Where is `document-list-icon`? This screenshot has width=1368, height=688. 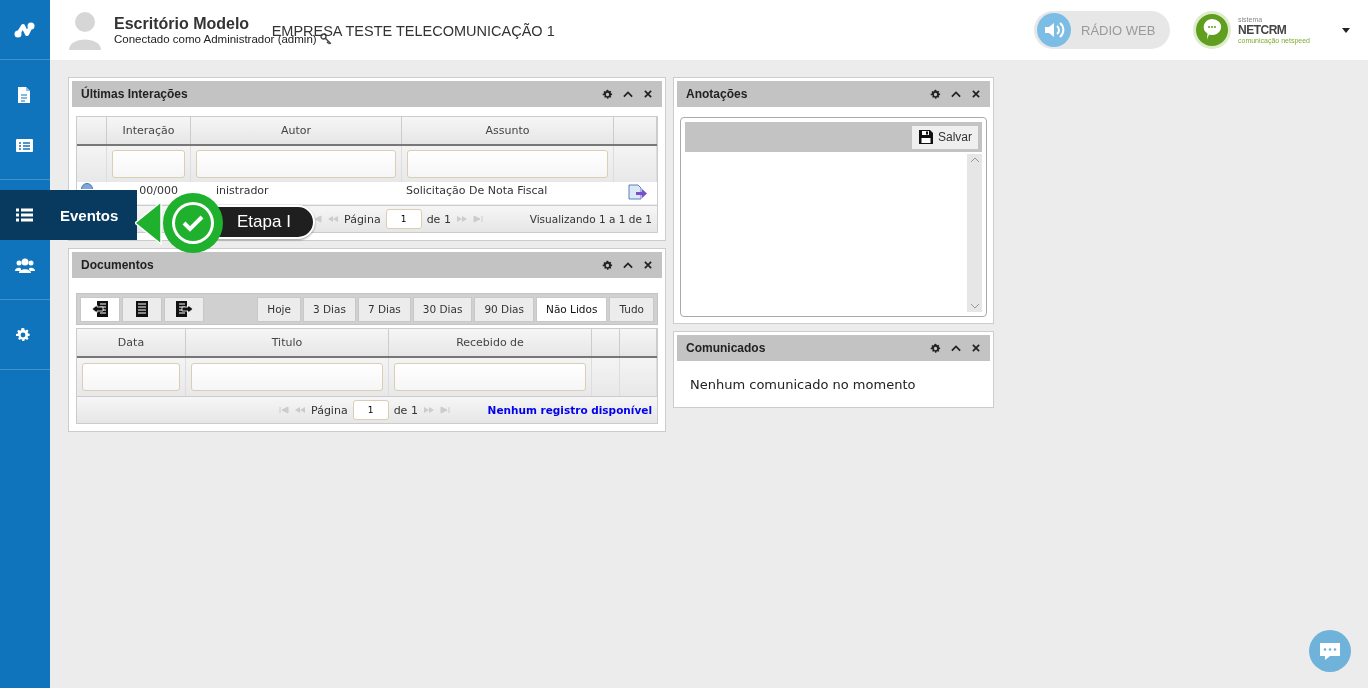 document-list-icon is located at coordinates (142, 309).